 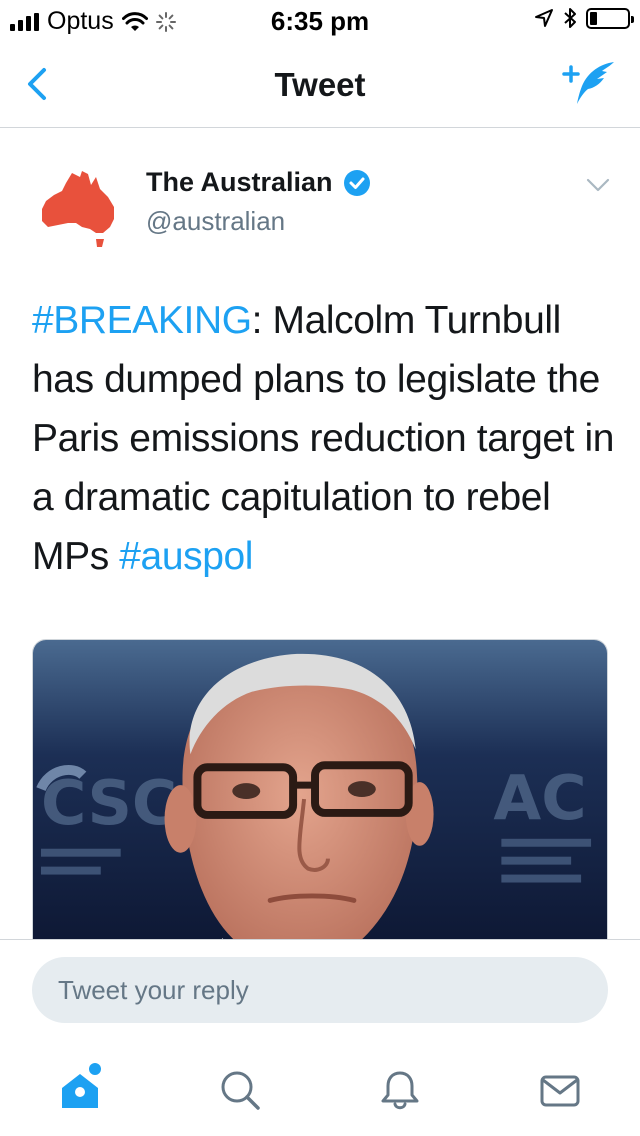 I want to click on compose-tweet-button, so click(x=589, y=84).